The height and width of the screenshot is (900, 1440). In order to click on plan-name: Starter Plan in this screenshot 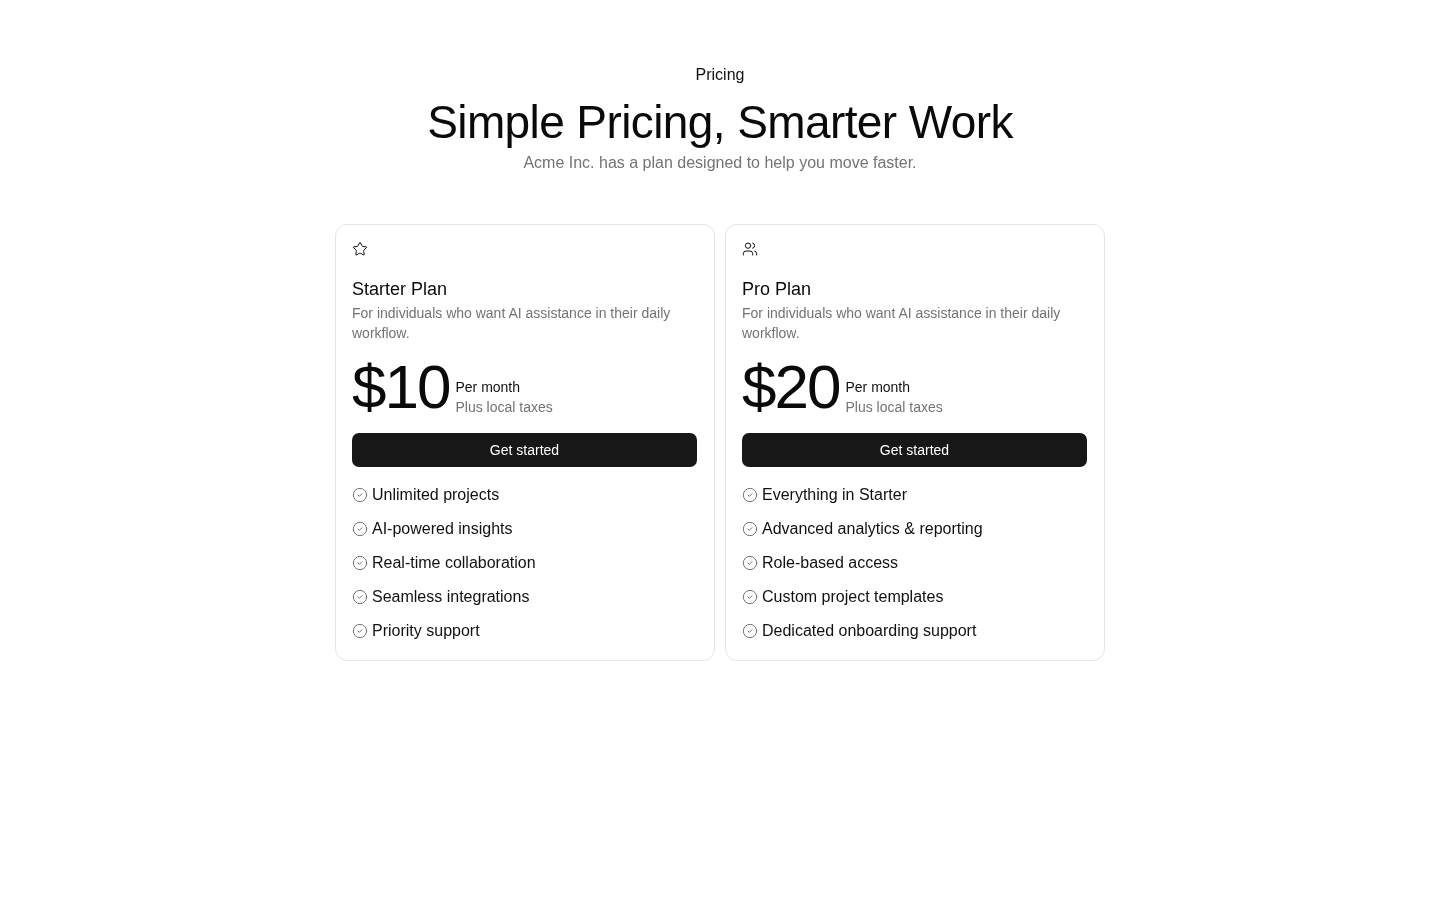, I will do `click(400, 289)`.